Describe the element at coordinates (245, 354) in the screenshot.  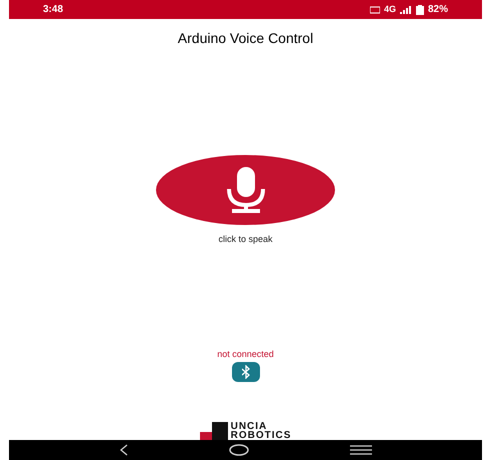
I see `connection-status: not connected` at that location.